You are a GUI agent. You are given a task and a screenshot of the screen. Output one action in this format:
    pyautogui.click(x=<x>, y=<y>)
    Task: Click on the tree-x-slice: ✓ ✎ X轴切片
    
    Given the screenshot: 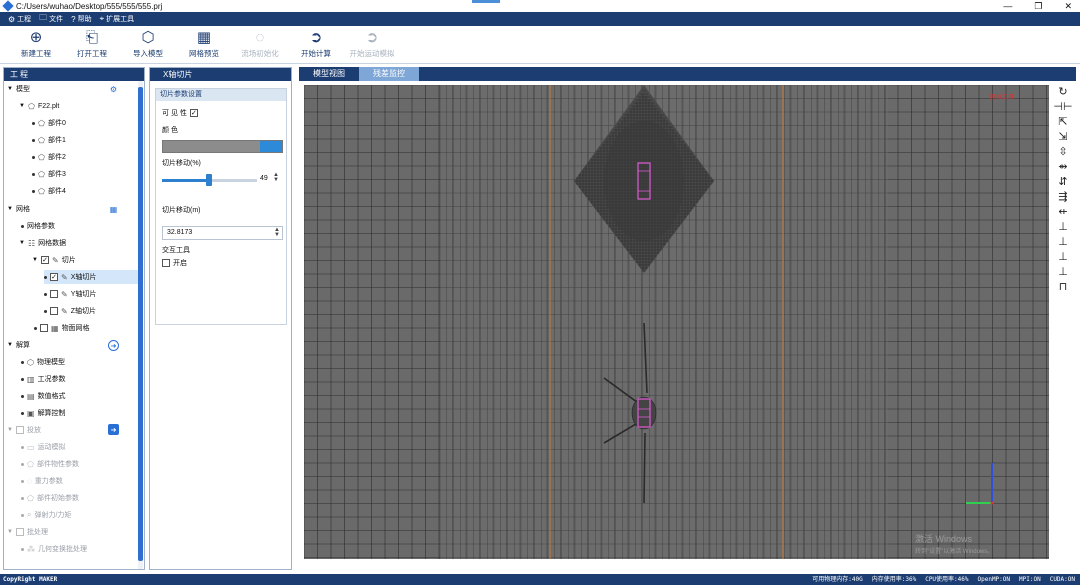 What is the action you would take?
    pyautogui.click(x=91, y=277)
    